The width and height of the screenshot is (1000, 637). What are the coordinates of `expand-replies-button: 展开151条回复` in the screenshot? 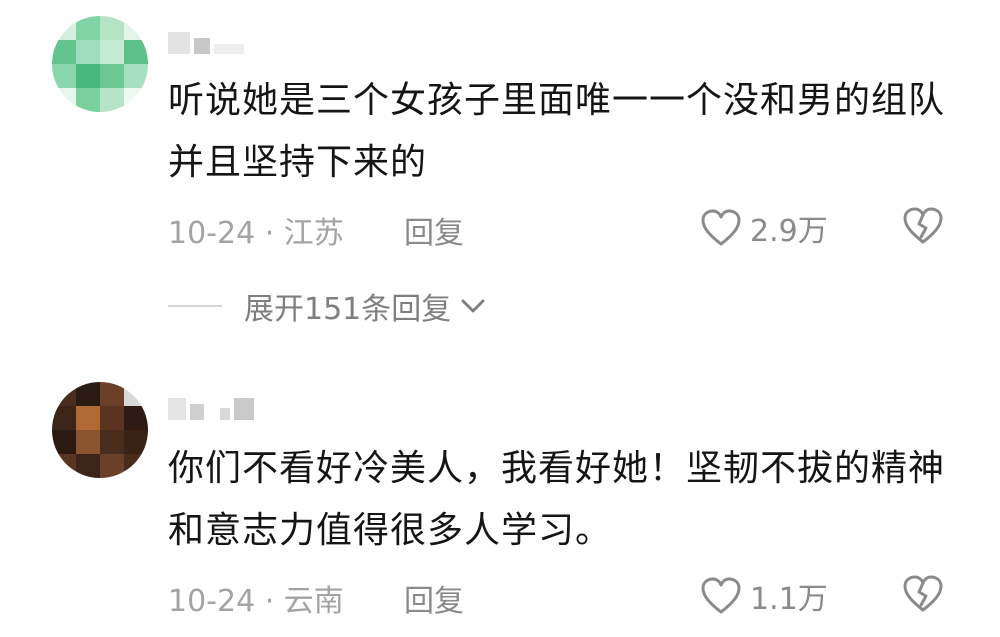 It's located at (327, 306).